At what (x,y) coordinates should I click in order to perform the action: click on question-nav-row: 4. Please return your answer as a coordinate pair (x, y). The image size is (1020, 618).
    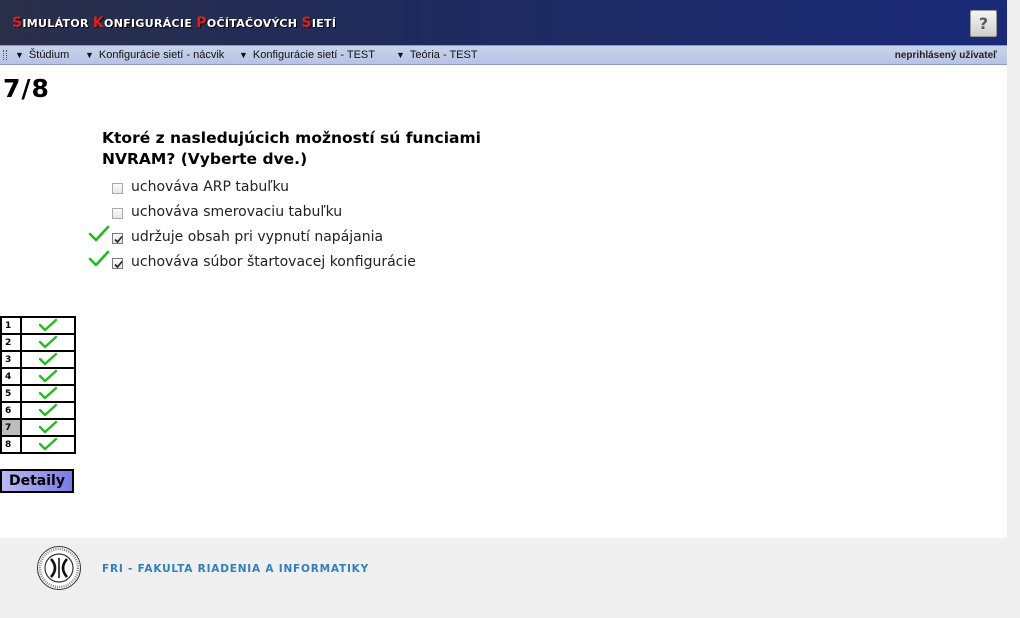
    Looking at the image, I should click on (38, 376).